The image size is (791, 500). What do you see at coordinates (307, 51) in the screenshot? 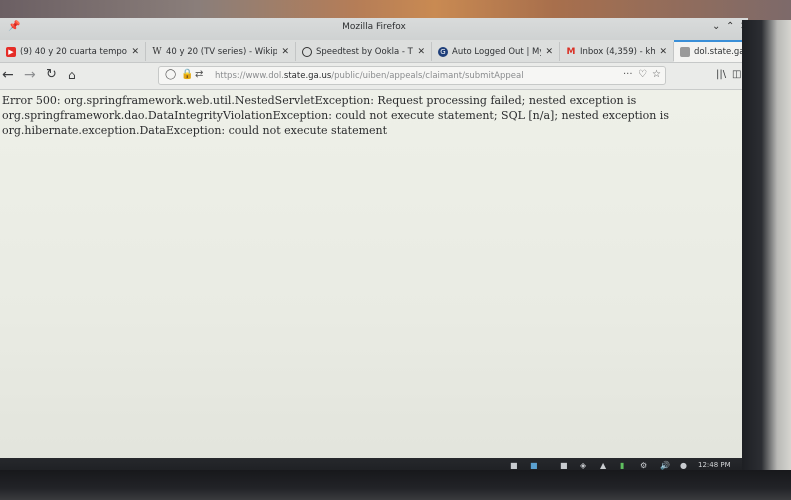
I see `speedtest-icon` at bounding box center [307, 51].